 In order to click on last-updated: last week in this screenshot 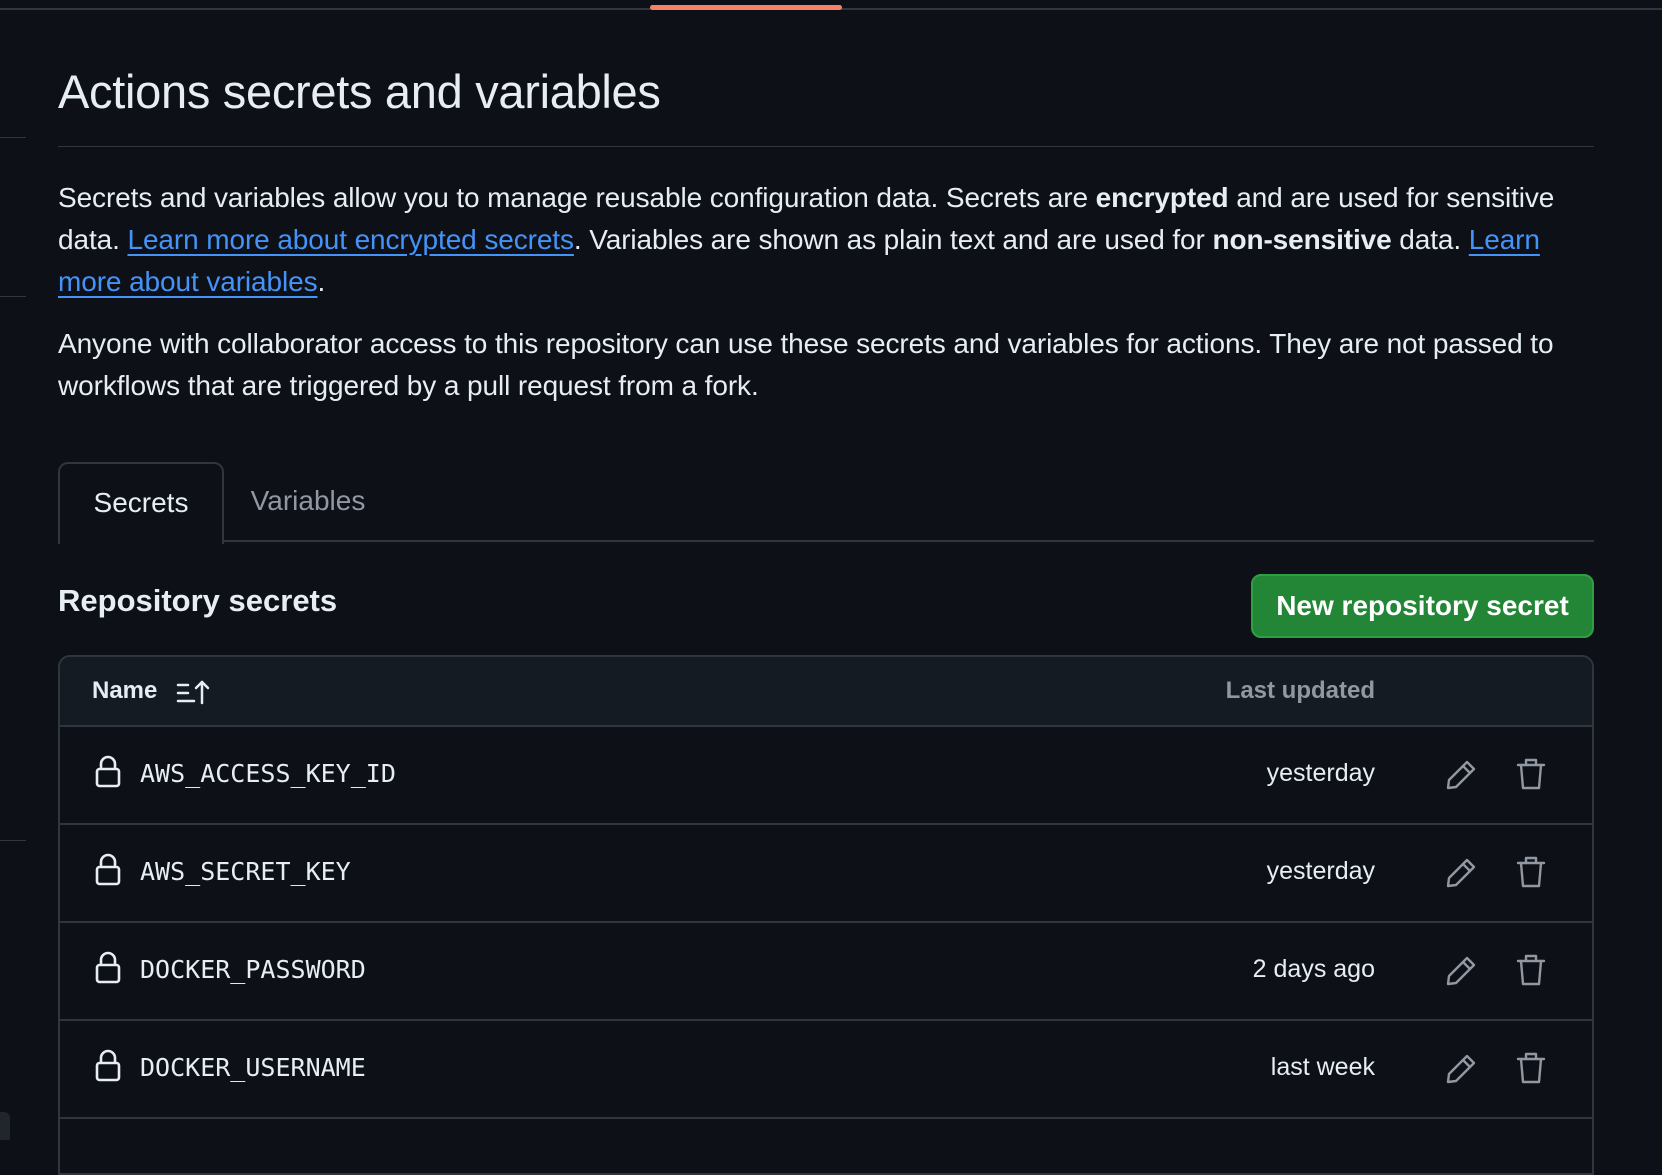, I will do `click(1322, 1067)`.